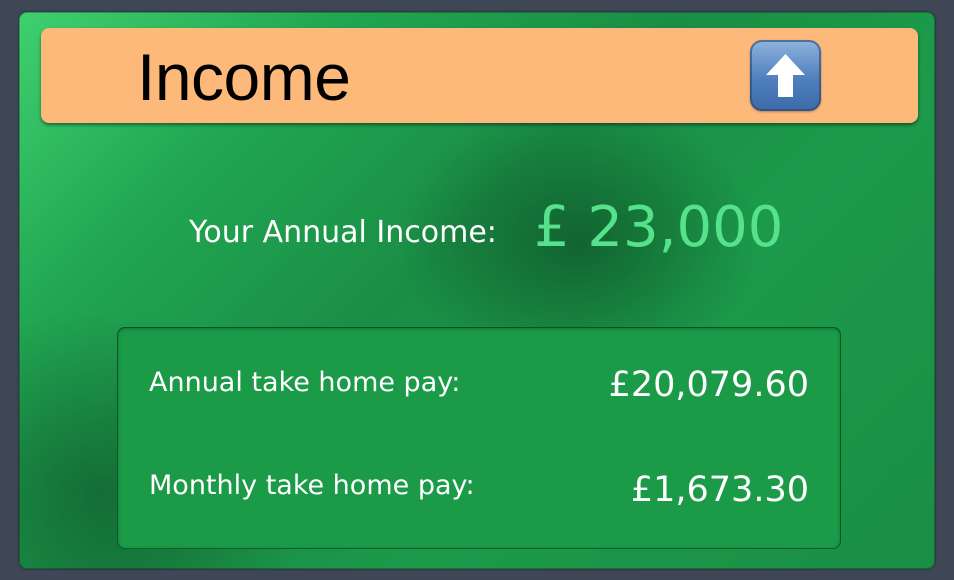  I want to click on annual-take-home-label: Annual take home pay:, so click(305, 382).